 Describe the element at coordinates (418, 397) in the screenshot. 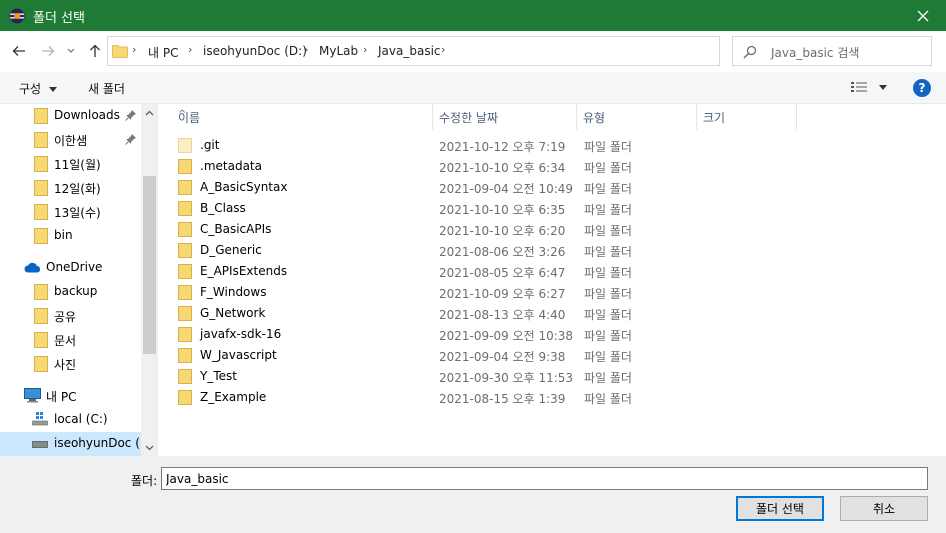

I see `table-row: Z_Example 2021-08-15 오후 1:39 파일 폴더` at that location.